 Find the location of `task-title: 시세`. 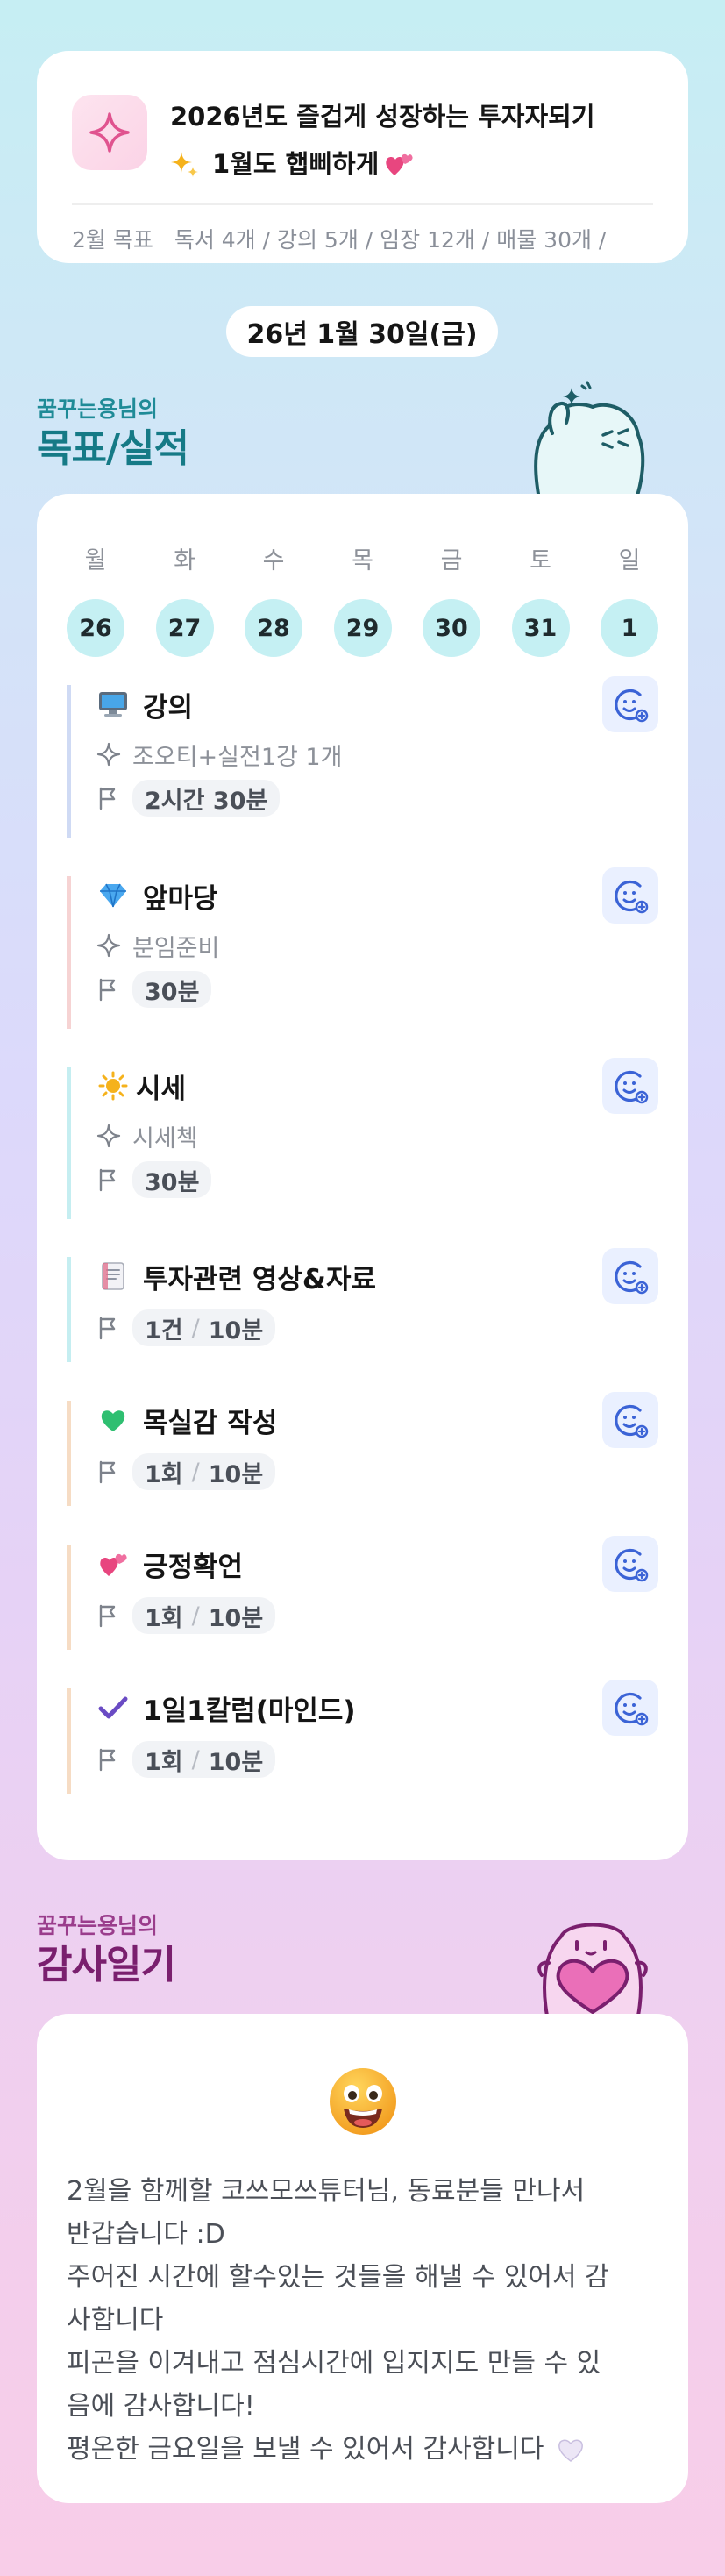

task-title: 시세 is located at coordinates (161, 1089).